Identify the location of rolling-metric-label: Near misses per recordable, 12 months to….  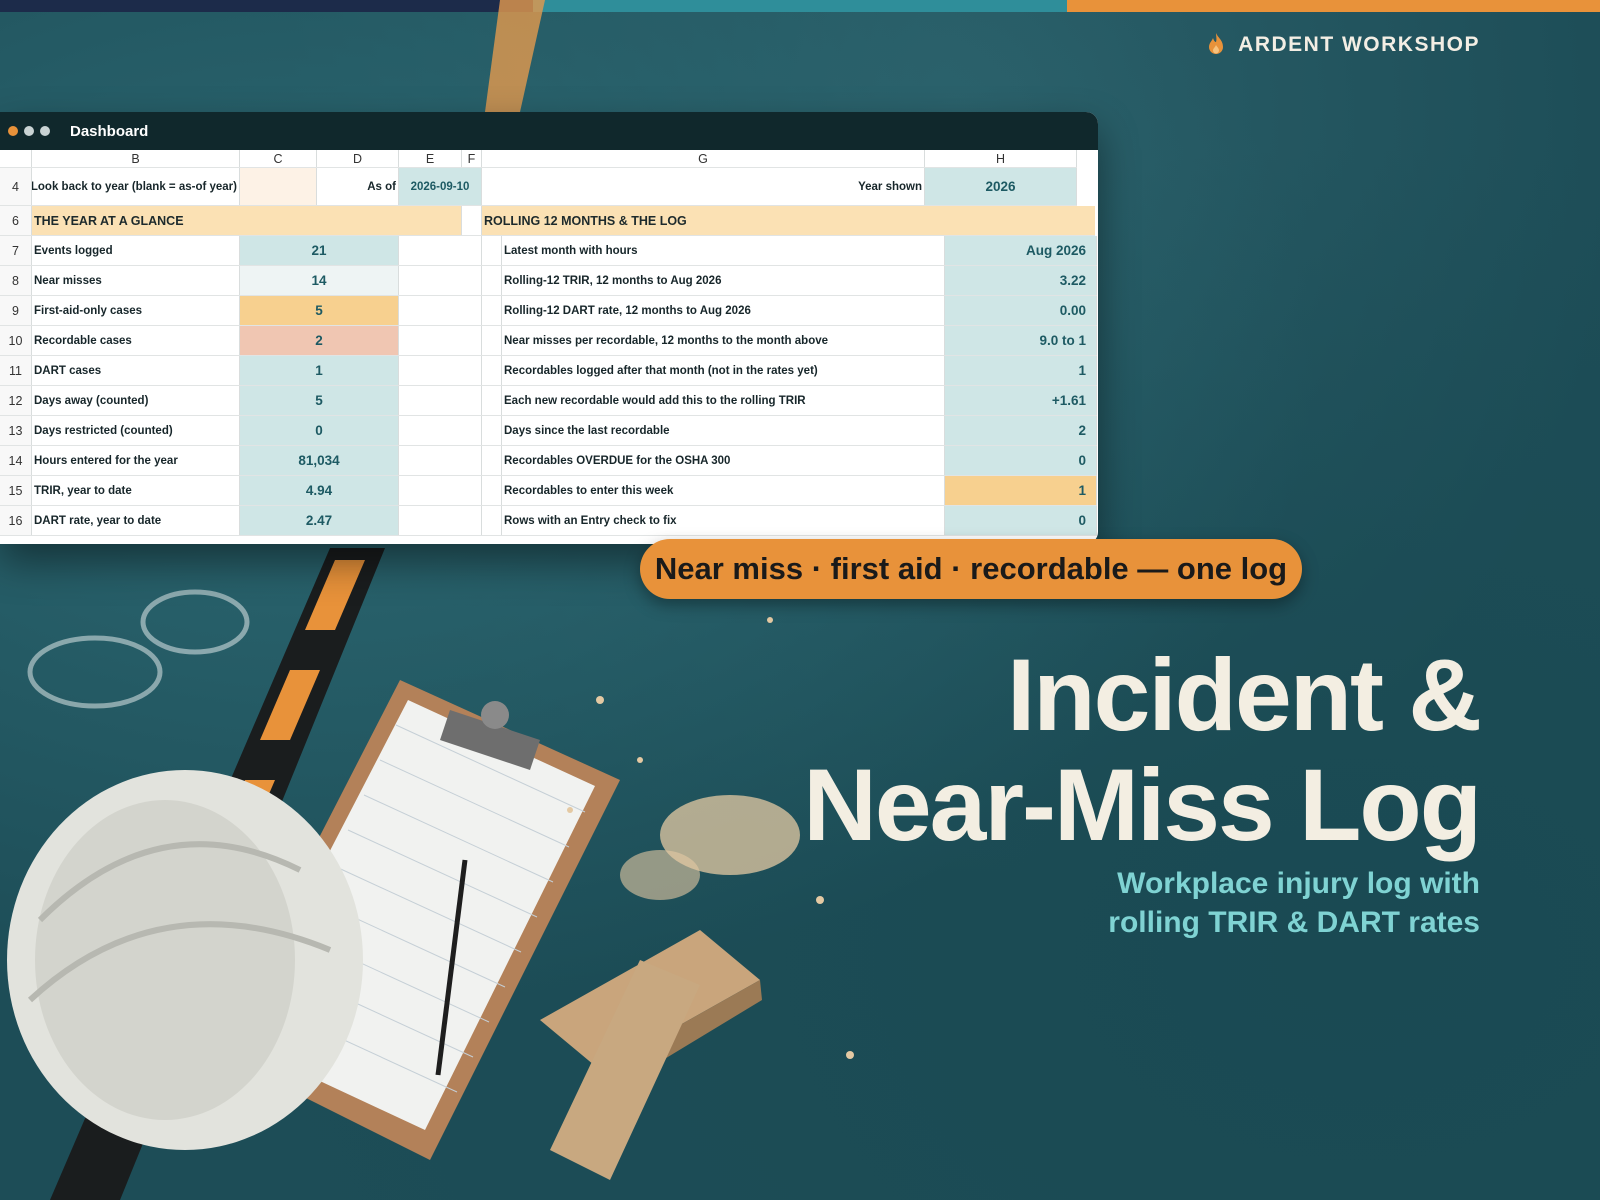
(723, 340).